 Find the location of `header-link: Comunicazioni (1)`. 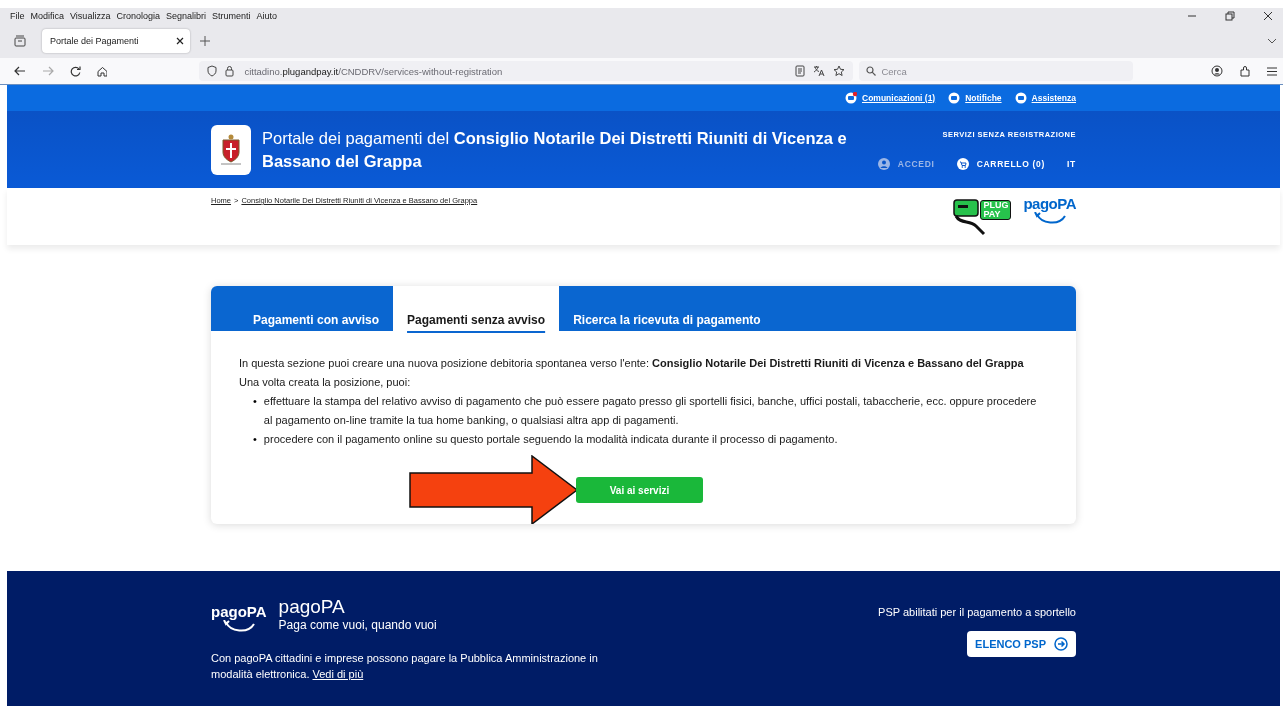

header-link: Comunicazioni (1) is located at coordinates (899, 98).